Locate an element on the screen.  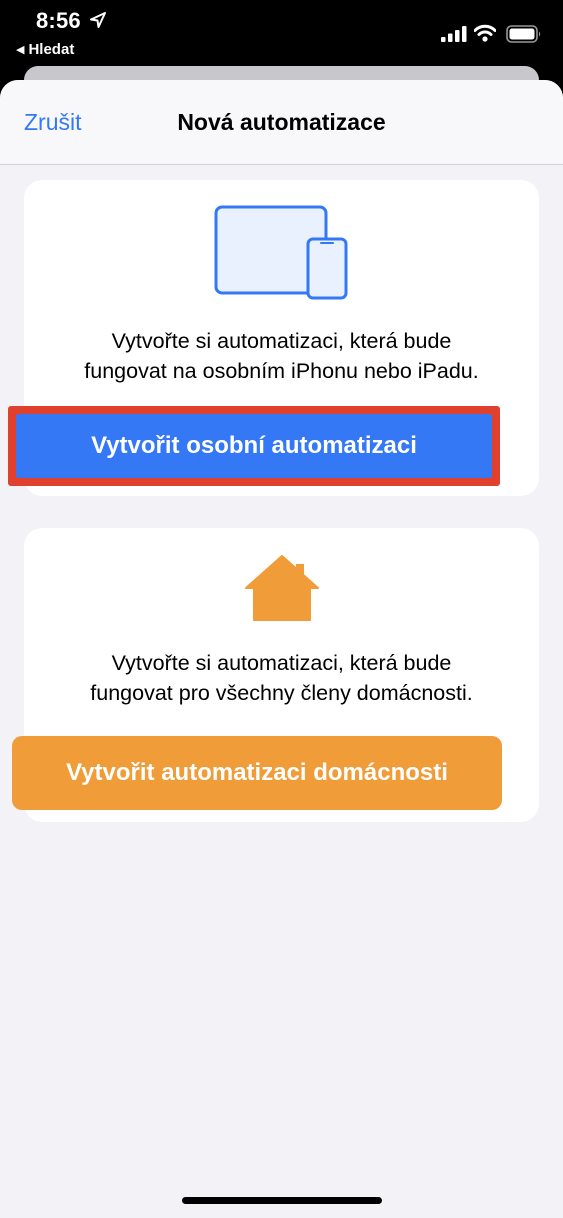
create-personal-automation-button: Vytvořit osobní automatizaci is located at coordinates (254, 446).